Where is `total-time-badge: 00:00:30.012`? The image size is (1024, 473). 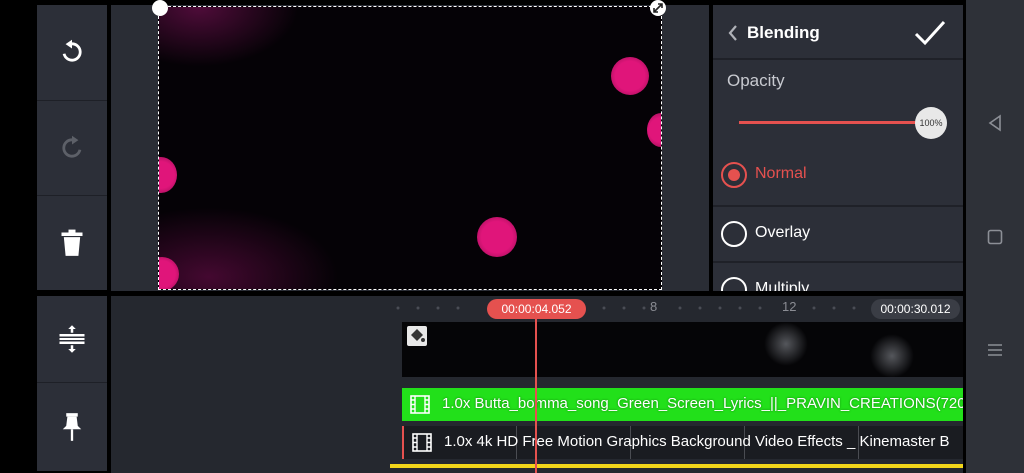
total-time-badge: 00:00:30.012 is located at coordinates (915, 309).